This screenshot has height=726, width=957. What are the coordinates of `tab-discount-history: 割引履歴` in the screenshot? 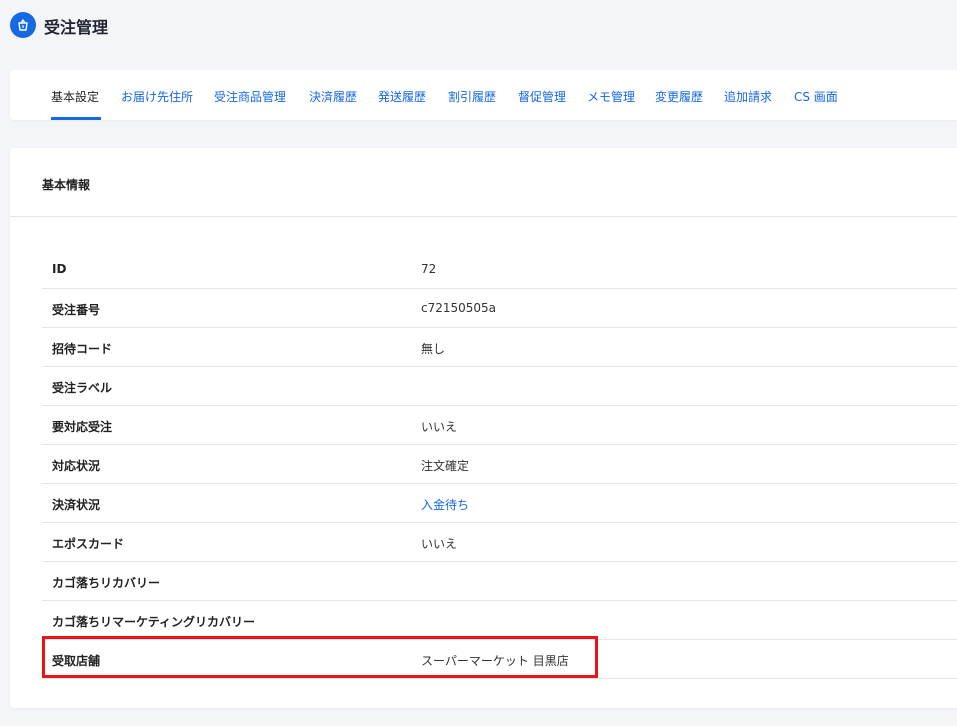 It's located at (472, 96).